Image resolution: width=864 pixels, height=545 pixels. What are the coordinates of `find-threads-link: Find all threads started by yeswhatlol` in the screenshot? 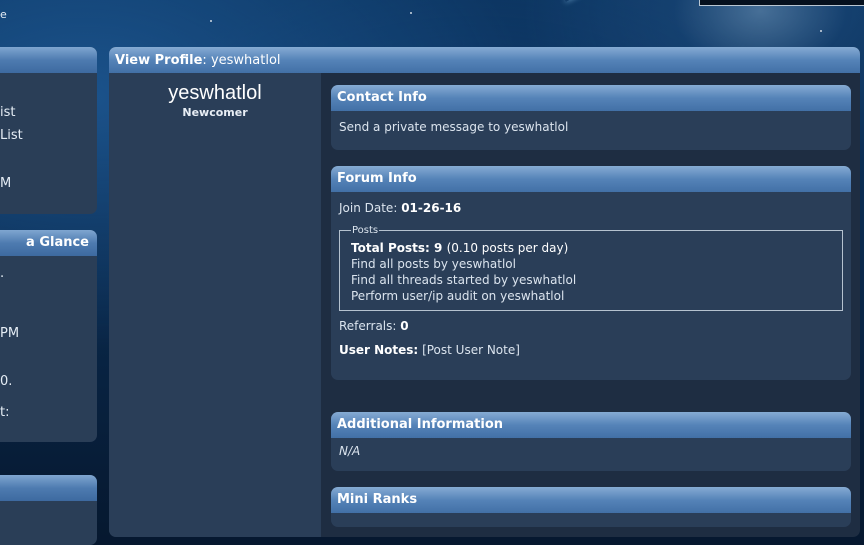 It's located at (591, 280).